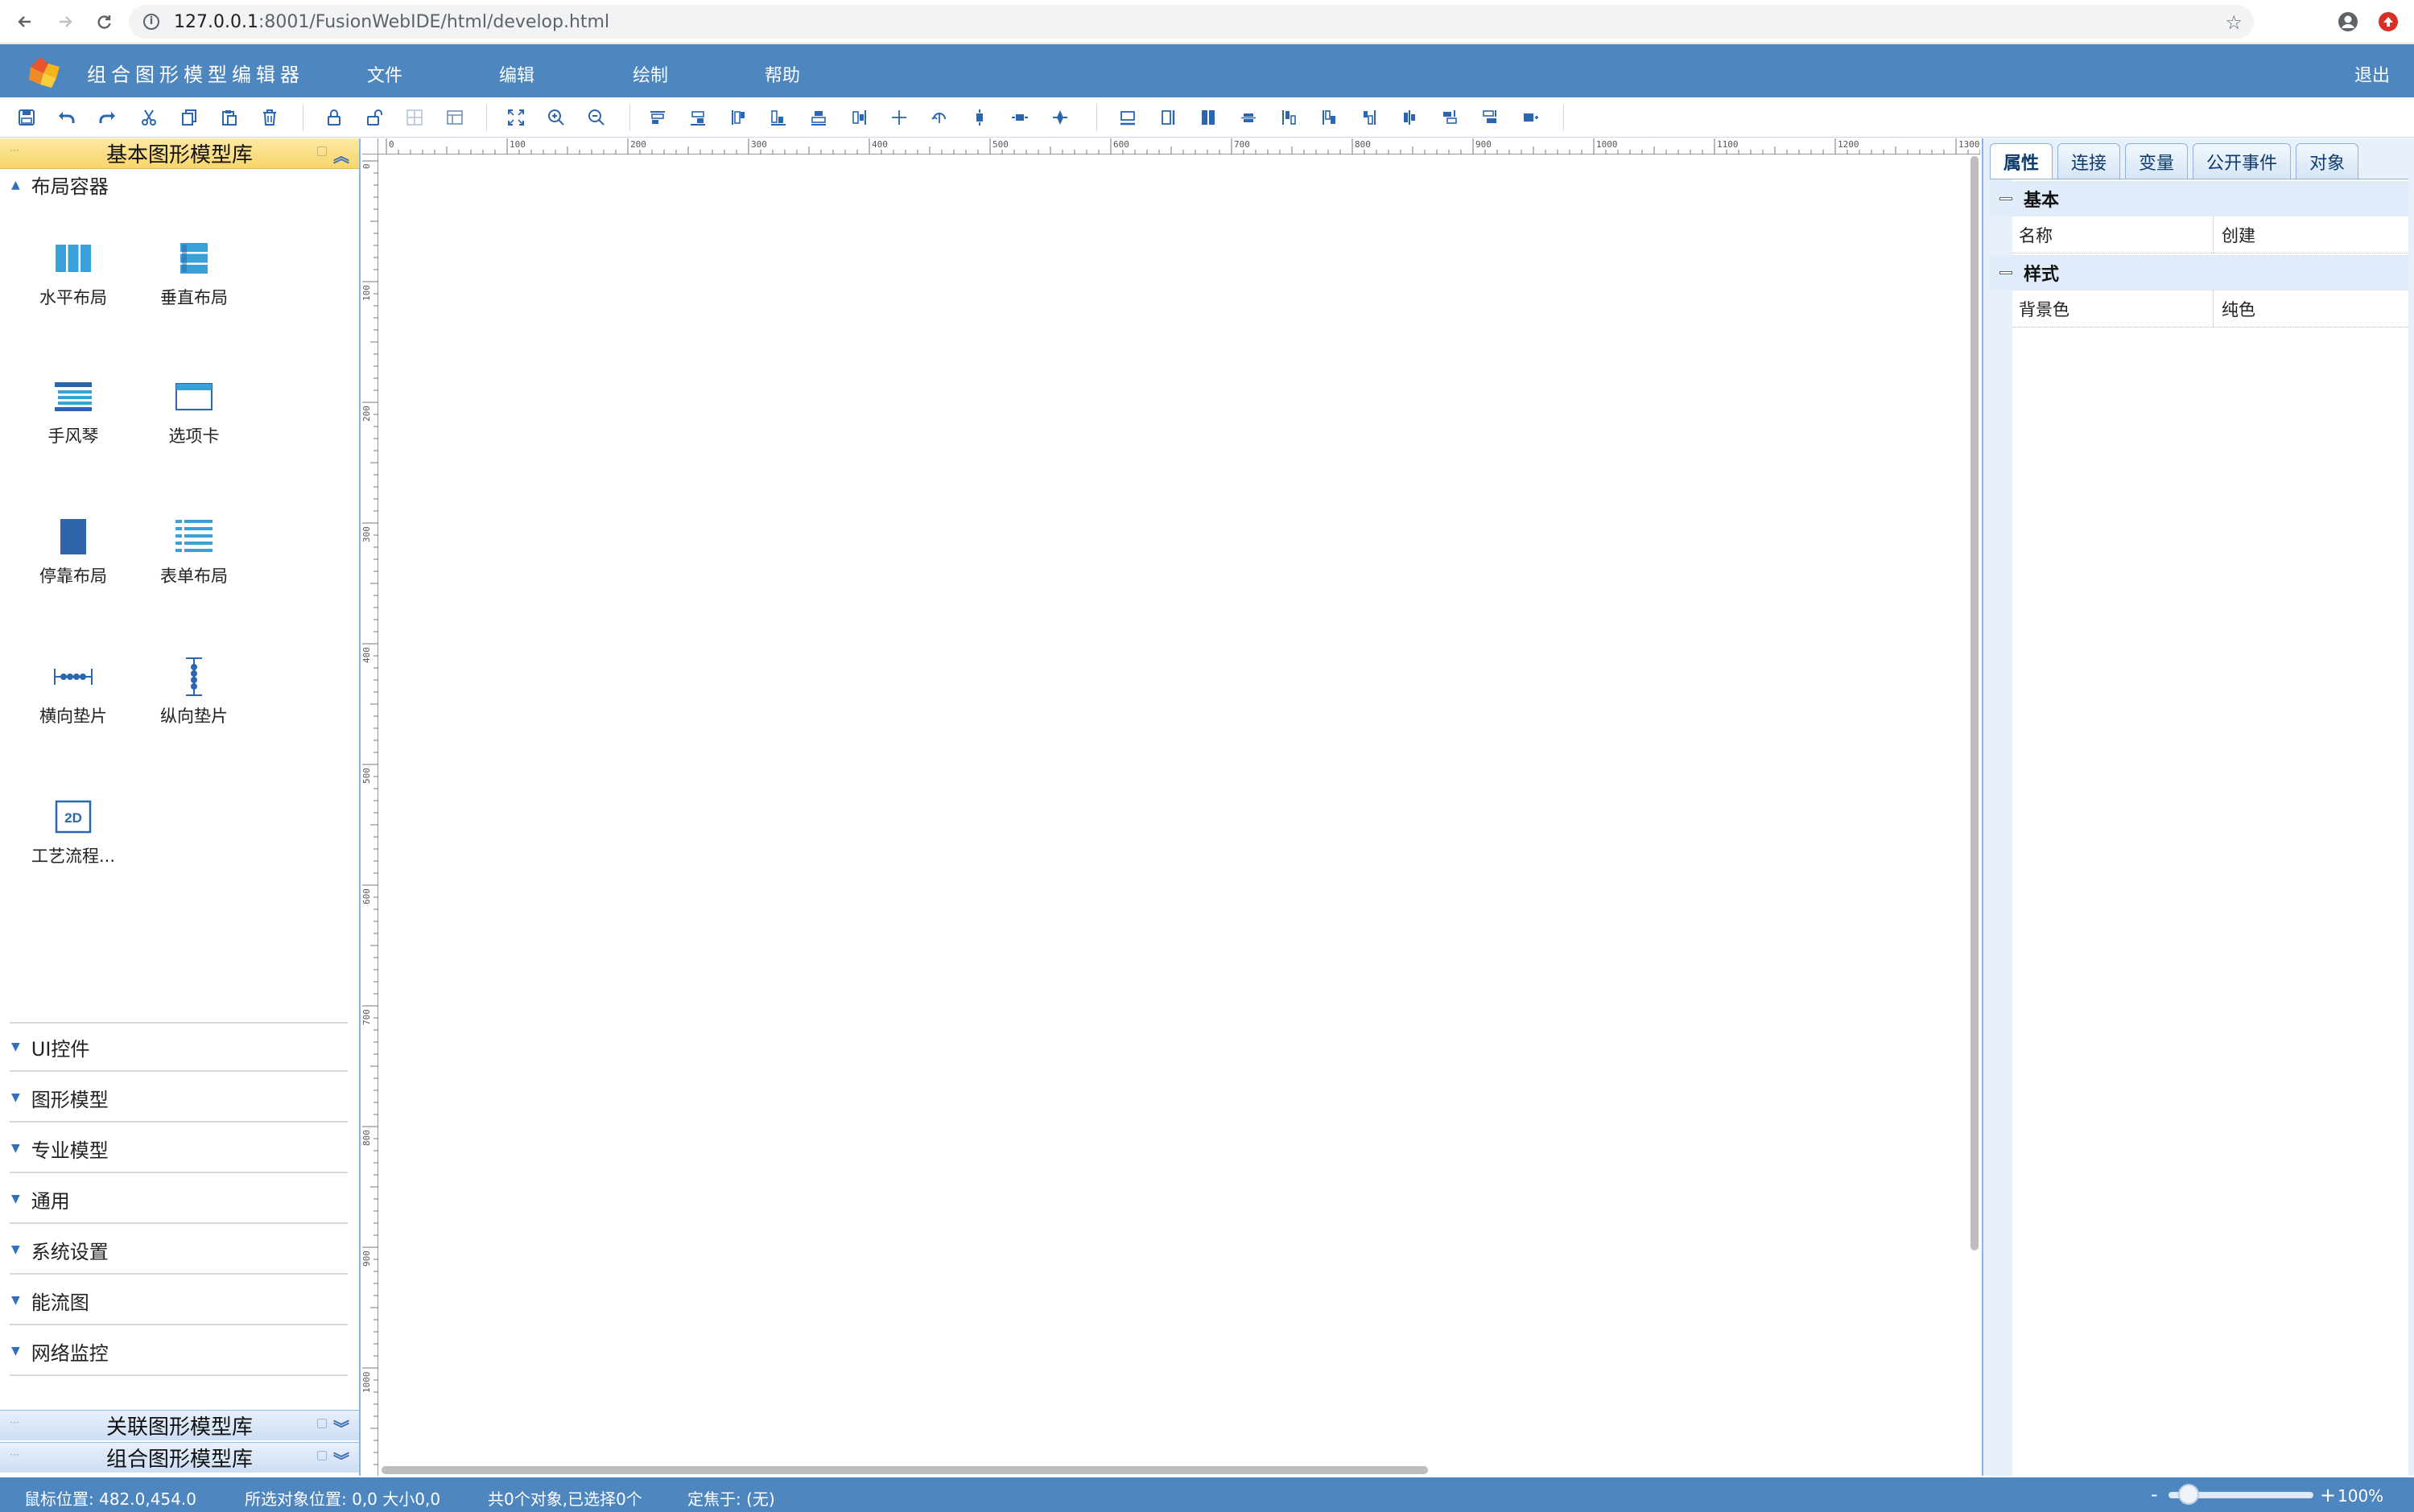  Describe the element at coordinates (73, 279) in the screenshot. I see `tile-horizontal-layout: 水平布局` at that location.